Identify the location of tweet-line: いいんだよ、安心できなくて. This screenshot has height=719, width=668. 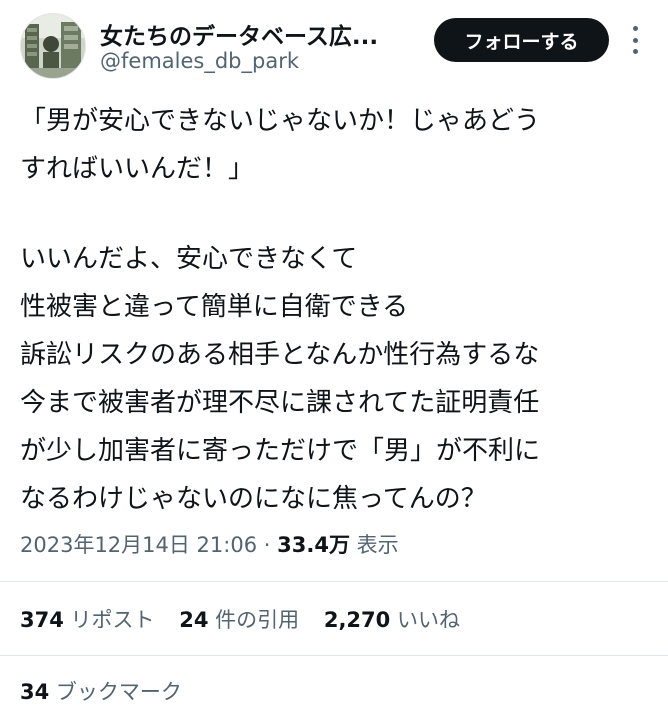
(189, 259).